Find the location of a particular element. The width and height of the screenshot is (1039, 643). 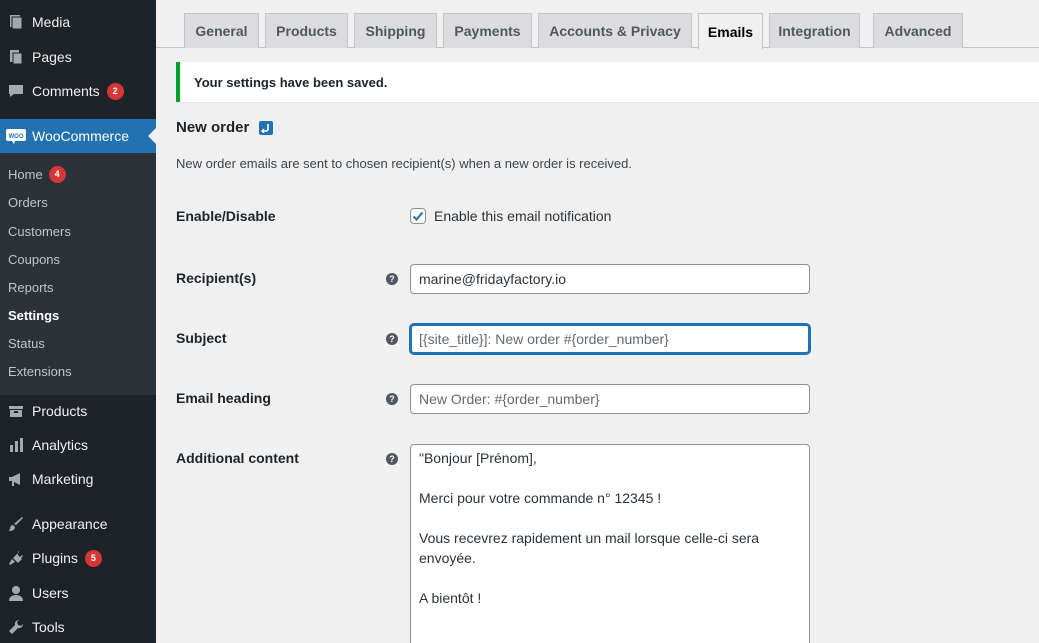

media-icon is located at coordinates (16, 22).